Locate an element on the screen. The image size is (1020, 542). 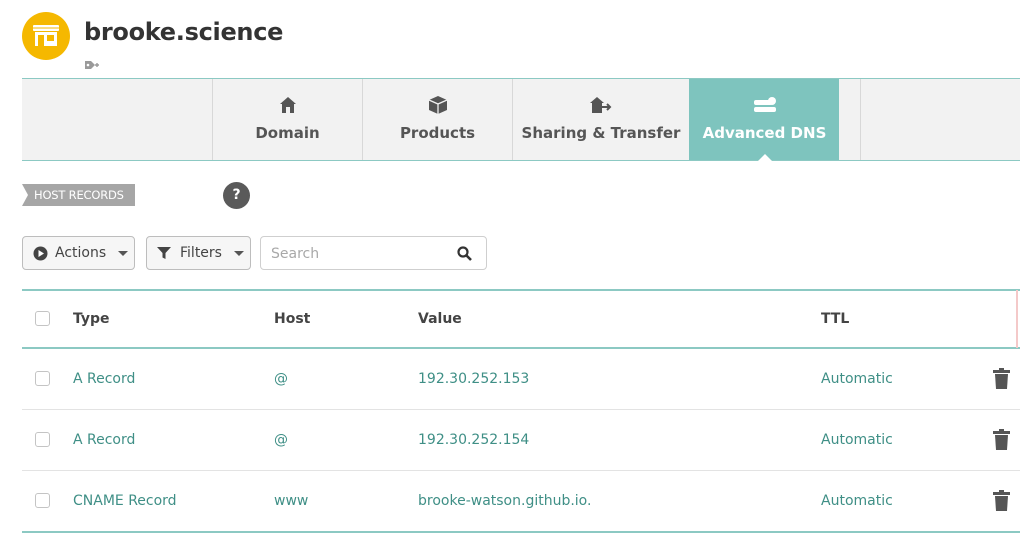
section-badge: HOST RECORDS is located at coordinates (78, 195).